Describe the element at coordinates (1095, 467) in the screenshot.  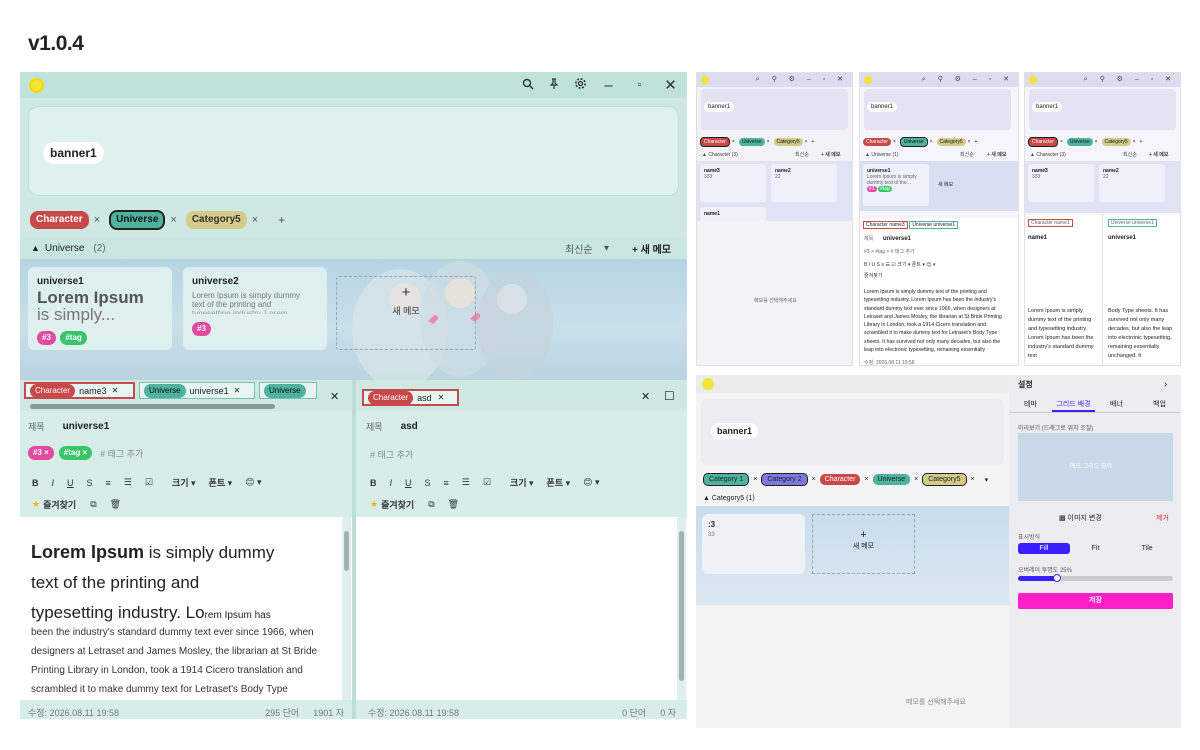
I see `background-preview: 메모 그리드 영역` at that location.